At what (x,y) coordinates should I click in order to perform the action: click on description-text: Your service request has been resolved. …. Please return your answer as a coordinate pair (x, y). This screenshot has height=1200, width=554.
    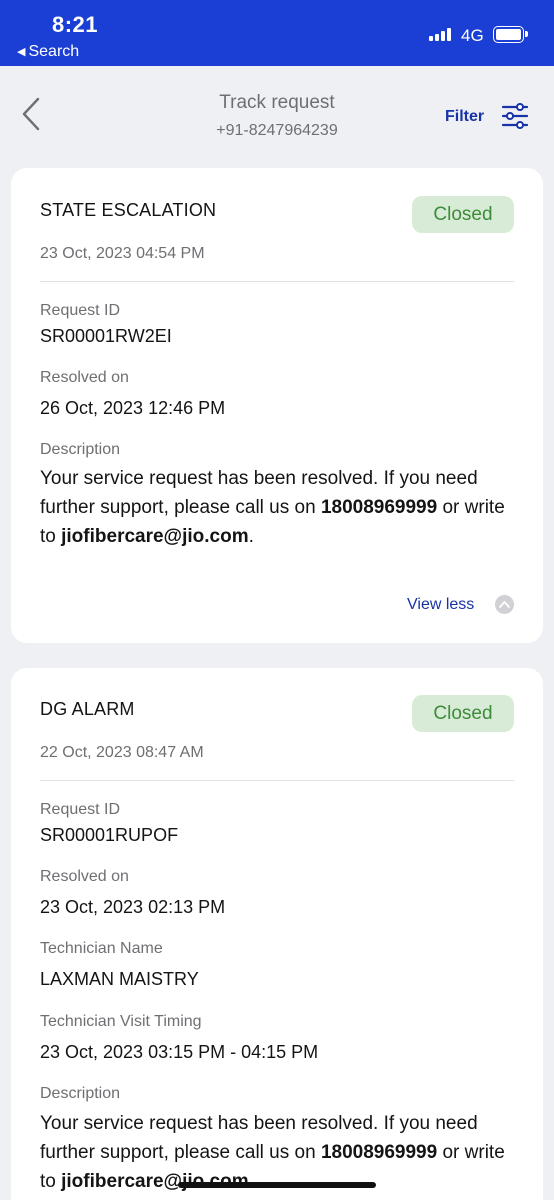
    Looking at the image, I should click on (272, 507).